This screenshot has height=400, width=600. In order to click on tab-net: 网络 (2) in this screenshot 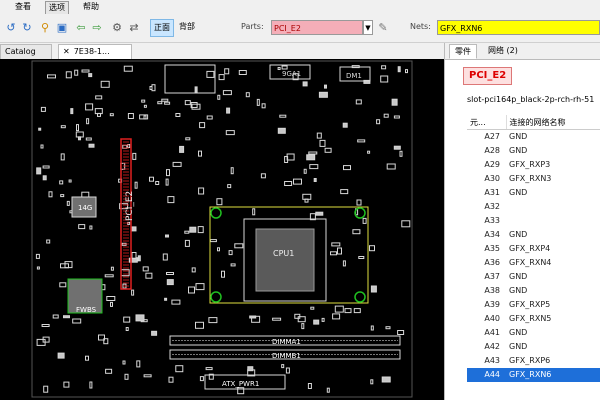, I will do `click(503, 51)`.